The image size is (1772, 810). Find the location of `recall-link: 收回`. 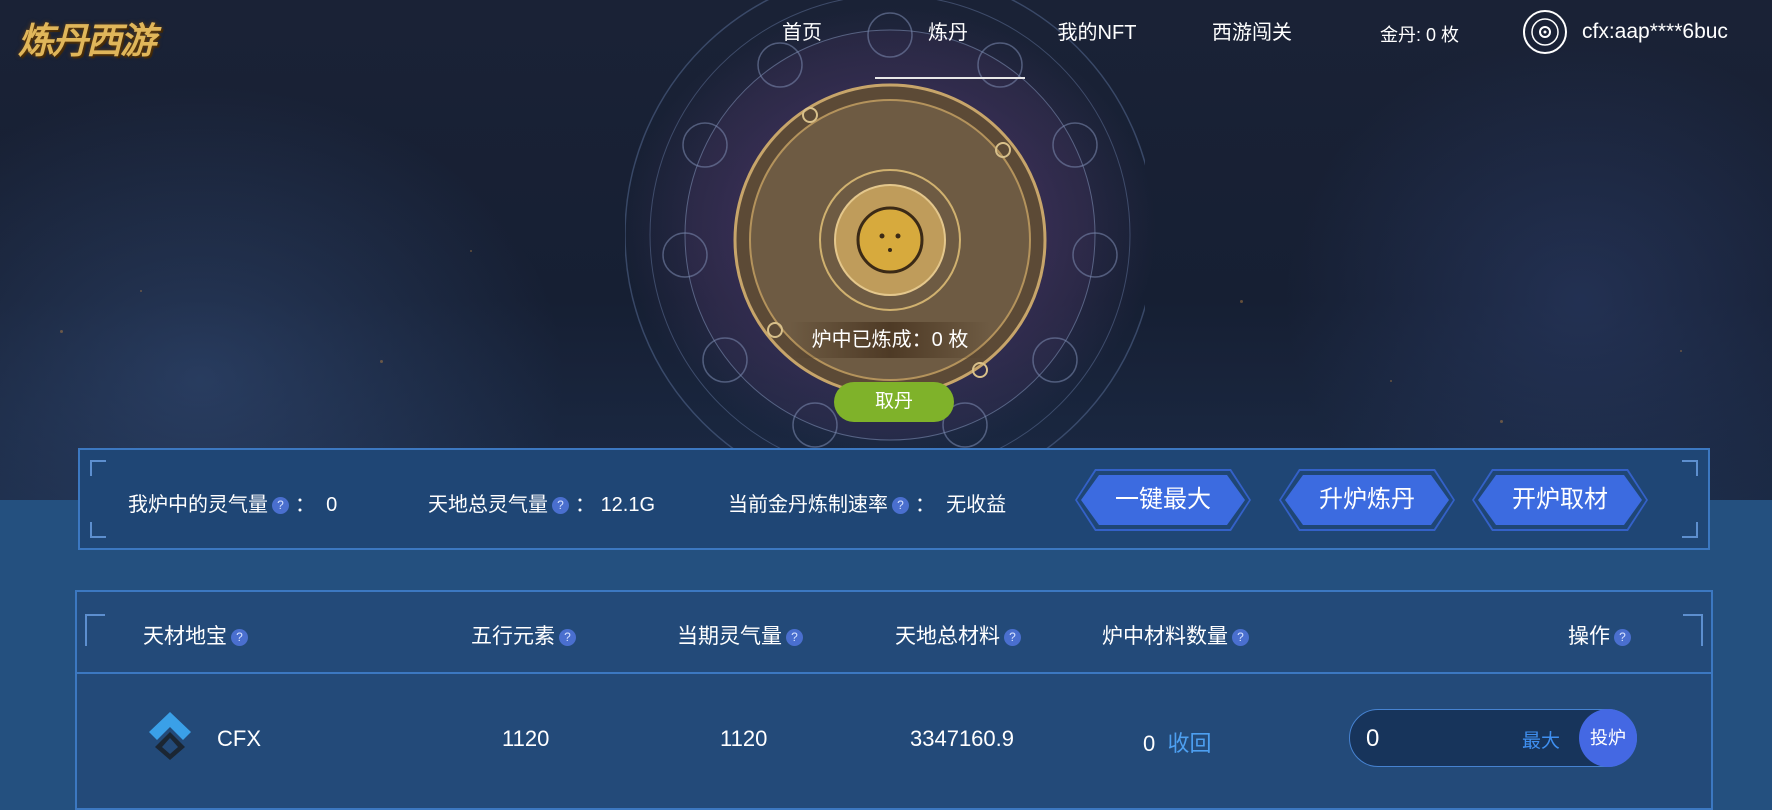

recall-link: 收回 is located at coordinates (1189, 743).